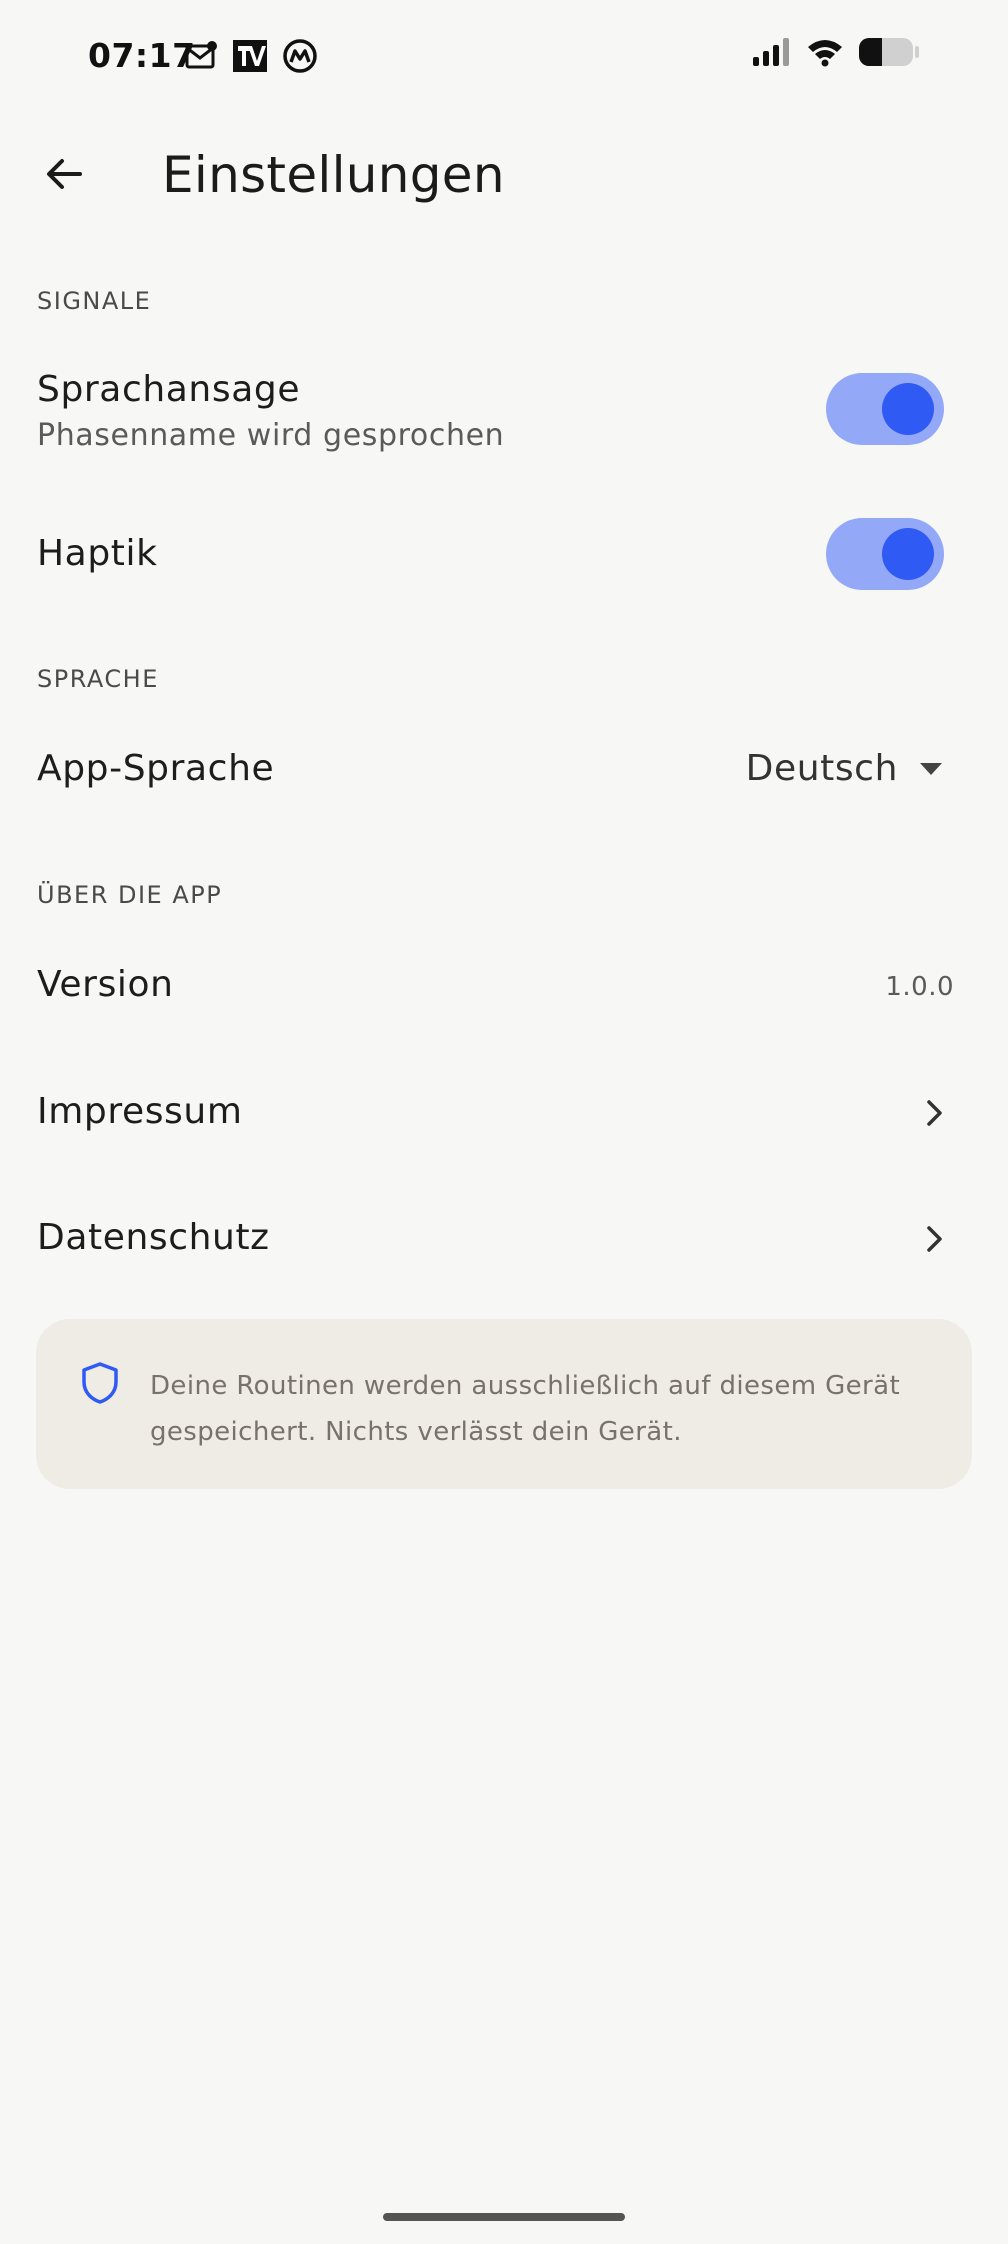  I want to click on haptics-toggle, so click(885, 554).